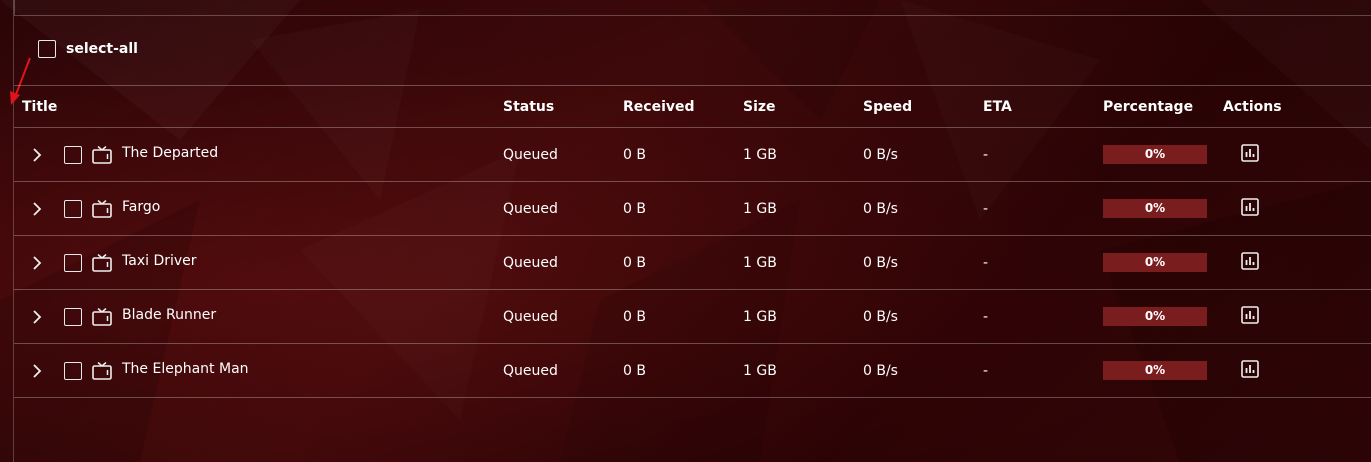 This screenshot has height=462, width=1371. What do you see at coordinates (692, 8) in the screenshot?
I see `top-panel-edge` at bounding box center [692, 8].